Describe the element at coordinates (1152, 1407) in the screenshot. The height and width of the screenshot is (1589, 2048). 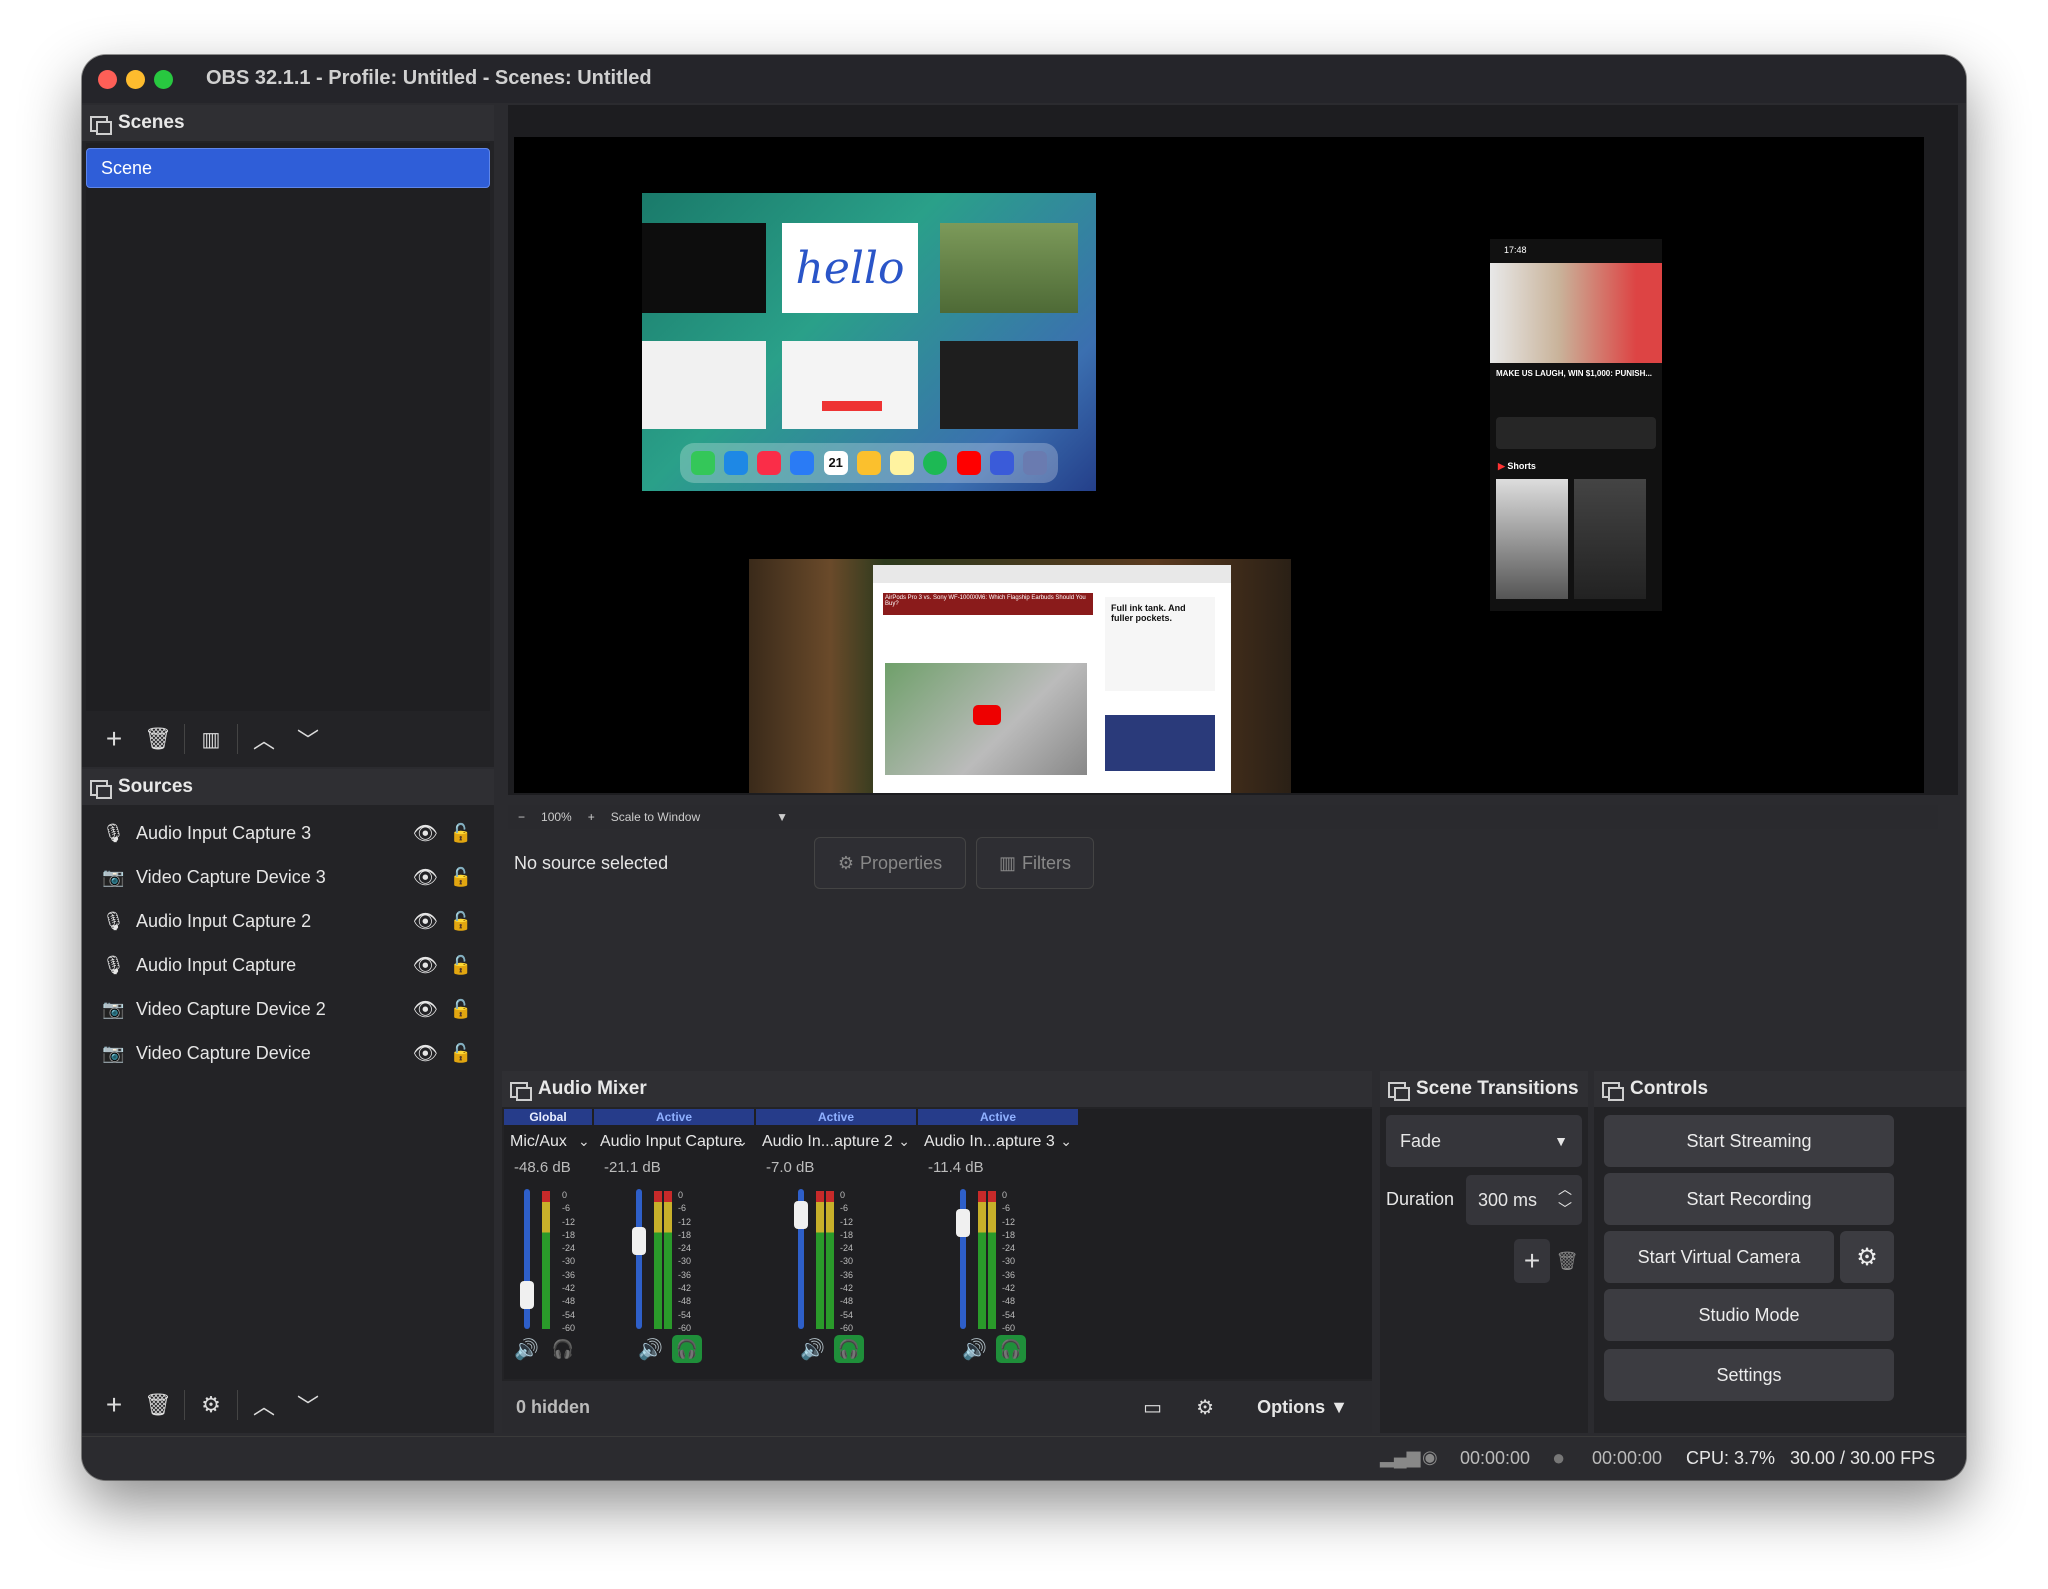
I see `layout-toggle-icon: ▭` at that location.